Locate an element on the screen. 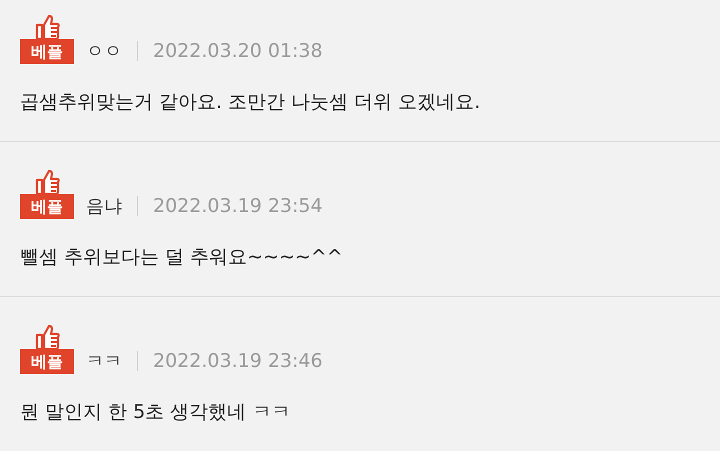 Image resolution: width=720 pixels, height=451 pixels. comment-date: 2022.03.20 01:38 is located at coordinates (238, 51).